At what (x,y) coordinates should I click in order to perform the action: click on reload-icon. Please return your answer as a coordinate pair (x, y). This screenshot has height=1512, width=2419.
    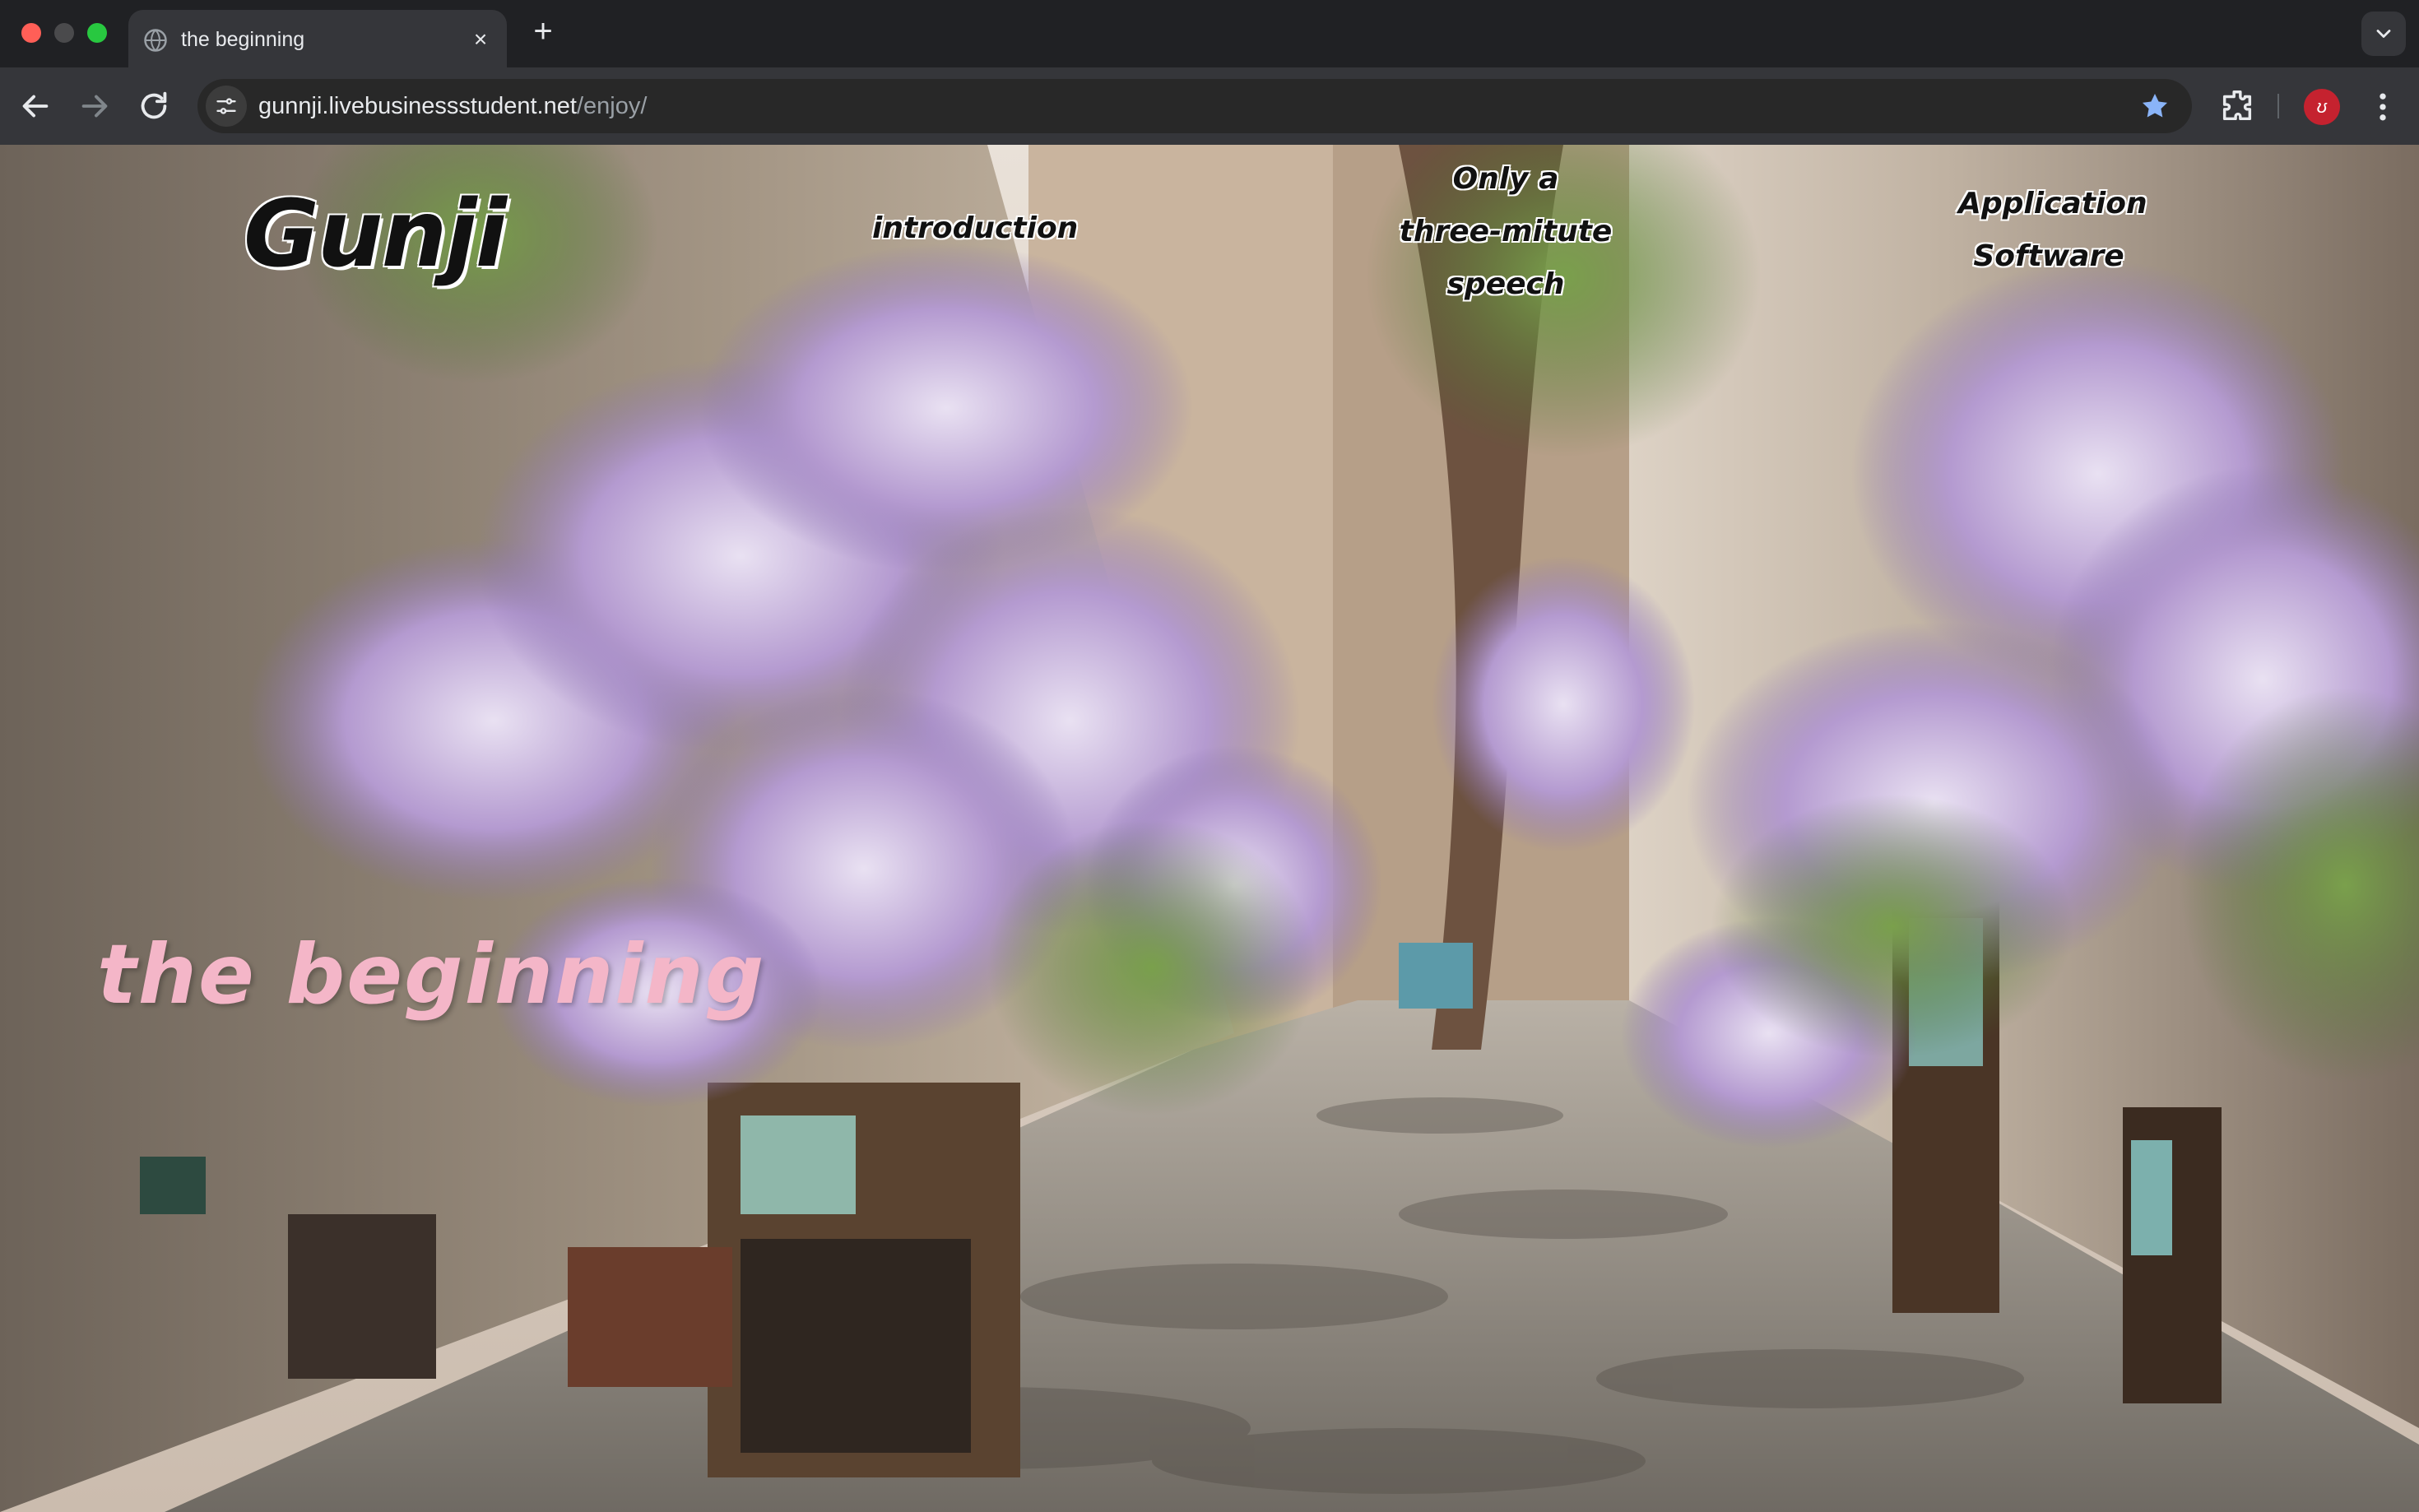
    Looking at the image, I should click on (154, 105).